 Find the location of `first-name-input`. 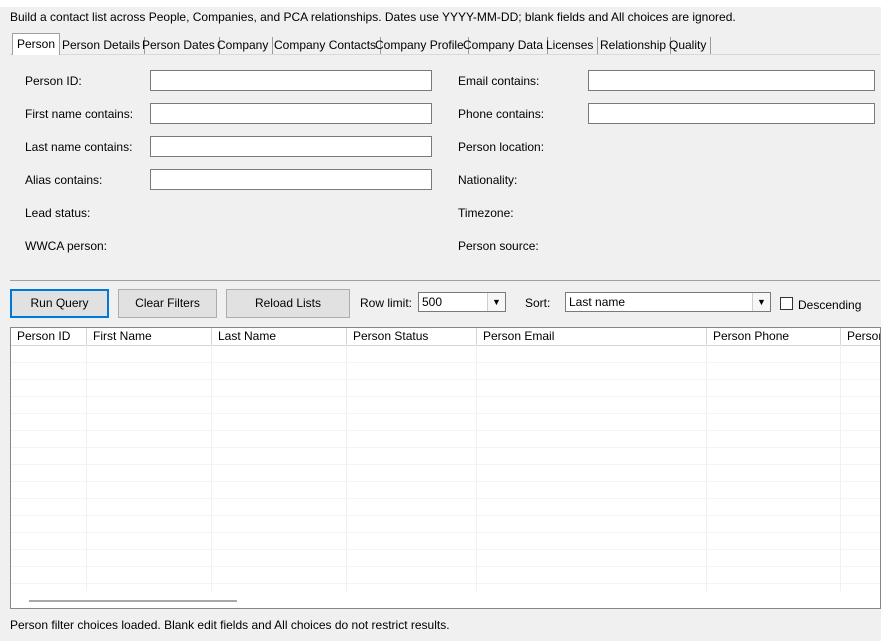

first-name-input is located at coordinates (291, 113).